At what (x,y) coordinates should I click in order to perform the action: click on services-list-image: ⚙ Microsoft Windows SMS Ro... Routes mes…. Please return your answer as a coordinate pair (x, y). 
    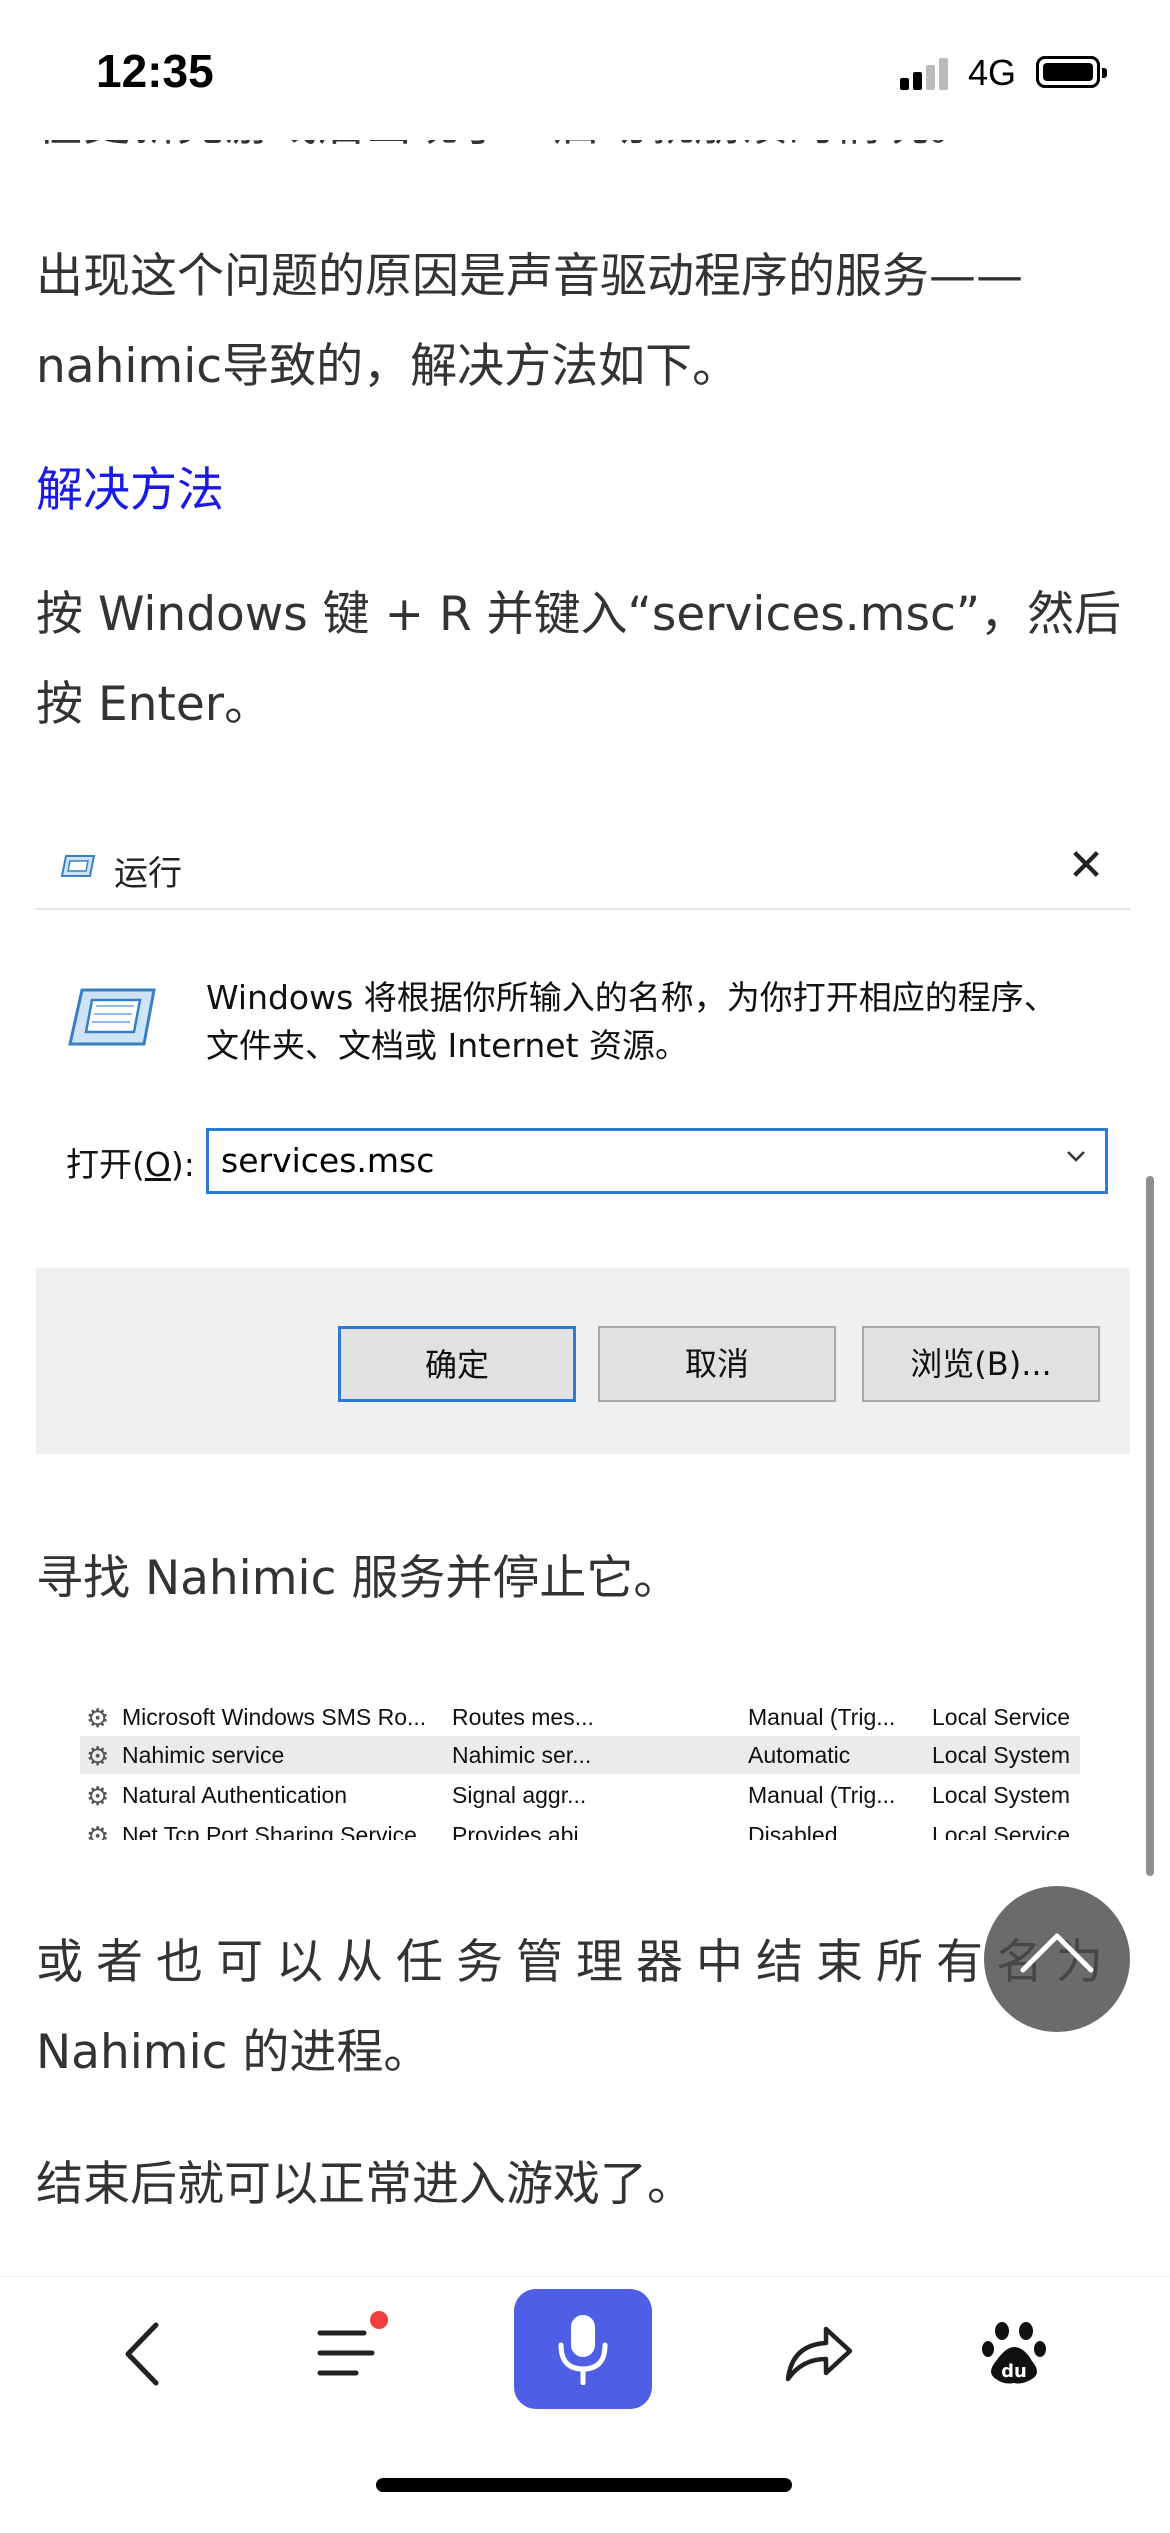
    Looking at the image, I should click on (580, 1769).